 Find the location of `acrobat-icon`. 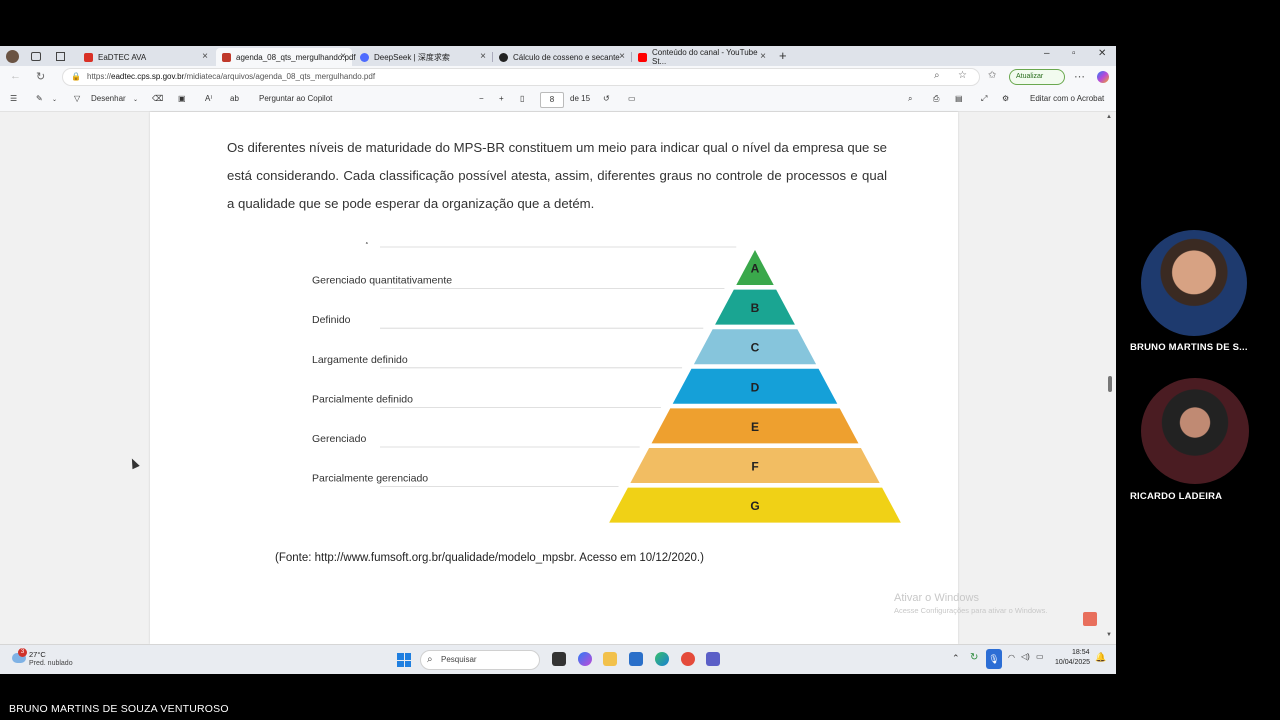

acrobat-icon is located at coordinates (1090, 619).